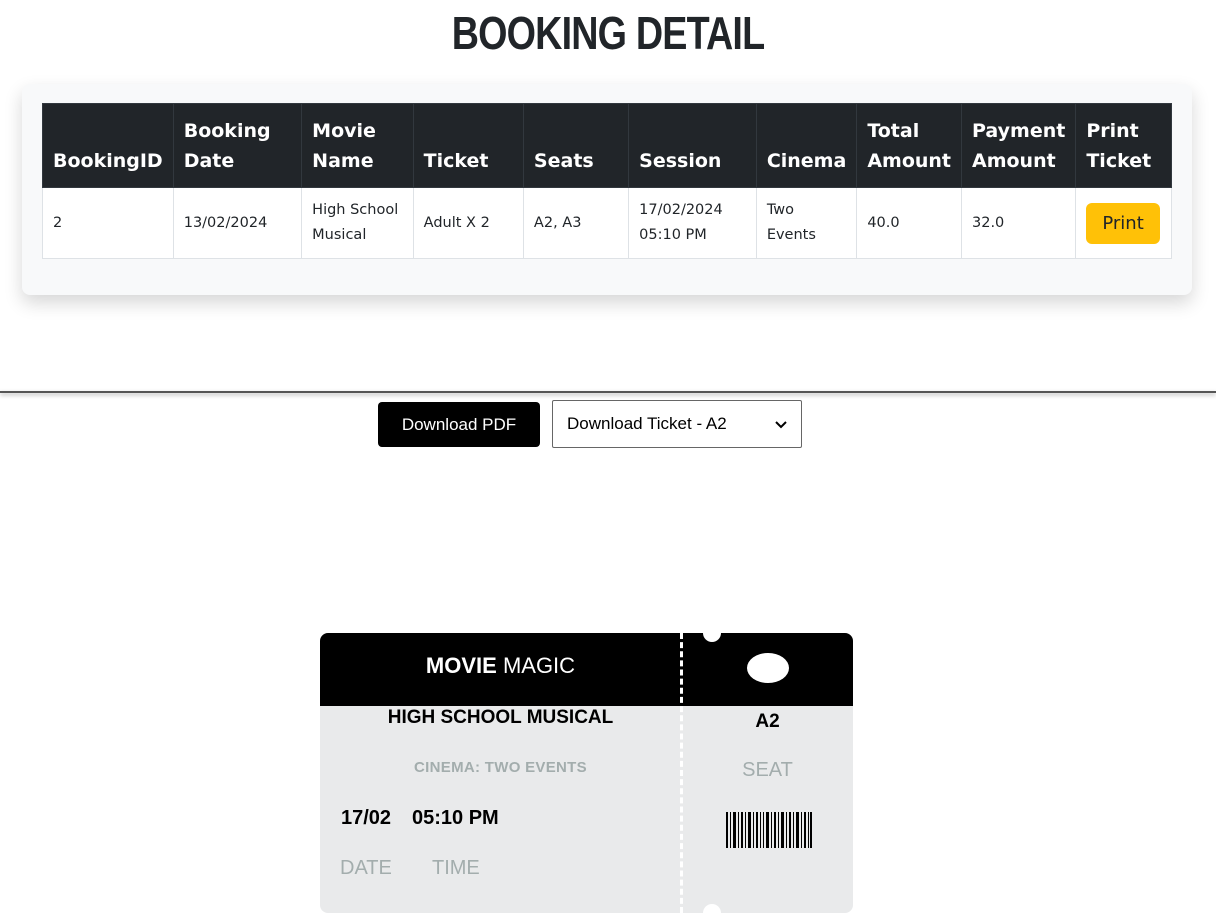  What do you see at coordinates (767, 770) in the screenshot?
I see `ticket-seat-label: SEAT` at bounding box center [767, 770].